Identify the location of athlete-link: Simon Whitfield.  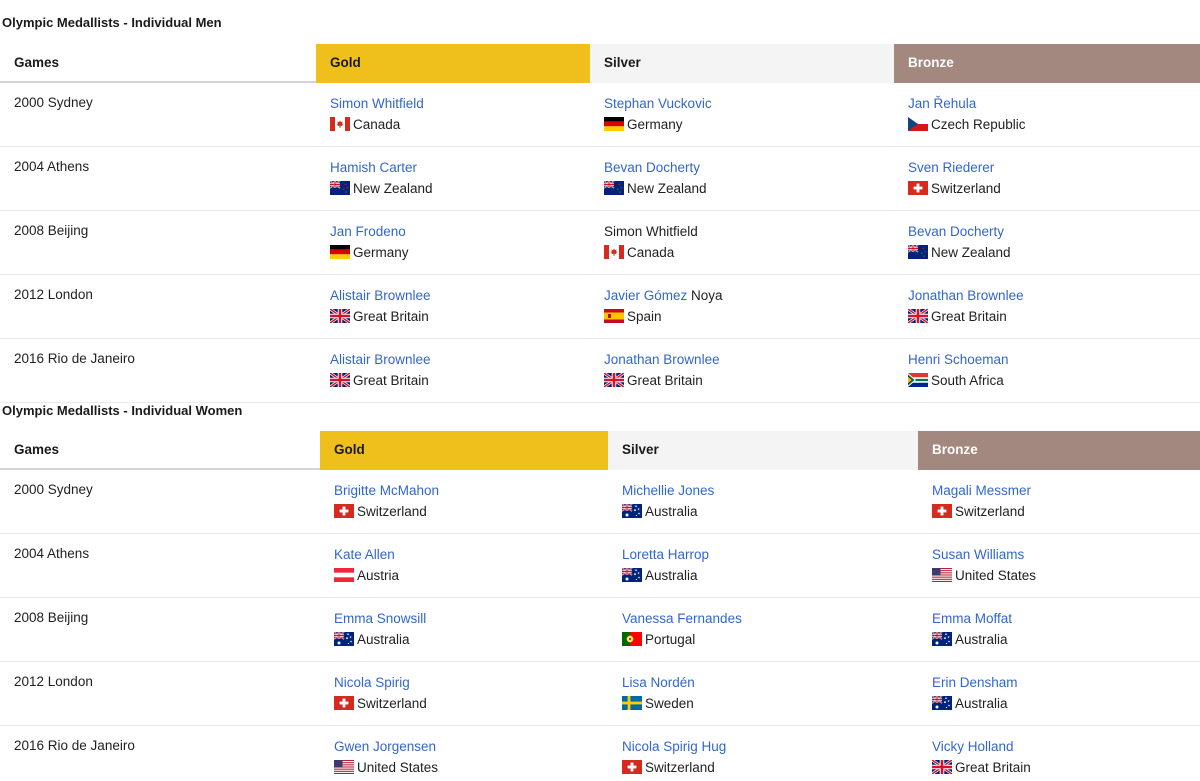
(377, 103).